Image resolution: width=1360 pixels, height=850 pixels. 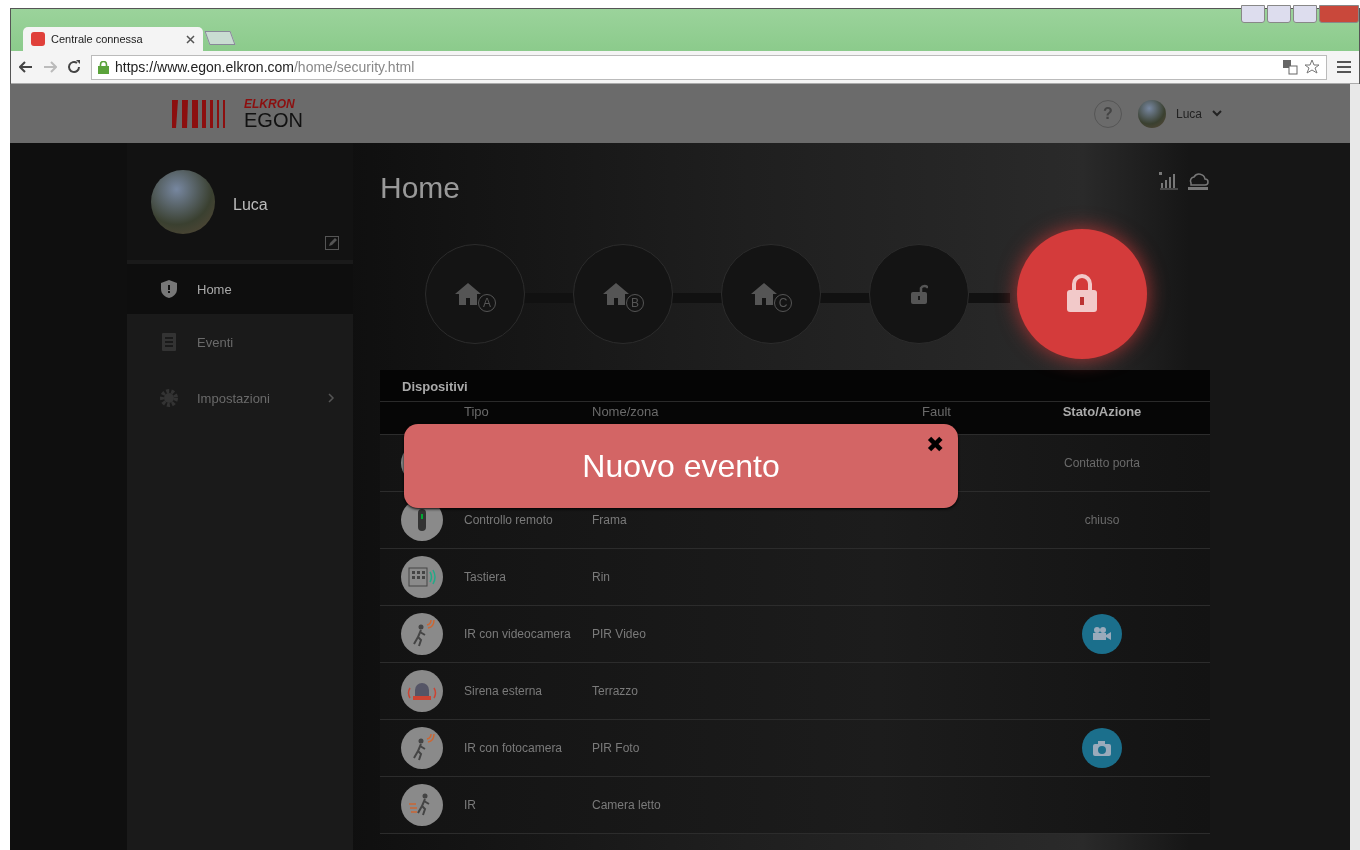 What do you see at coordinates (422, 577) in the screenshot?
I see `keypad-icon` at bounding box center [422, 577].